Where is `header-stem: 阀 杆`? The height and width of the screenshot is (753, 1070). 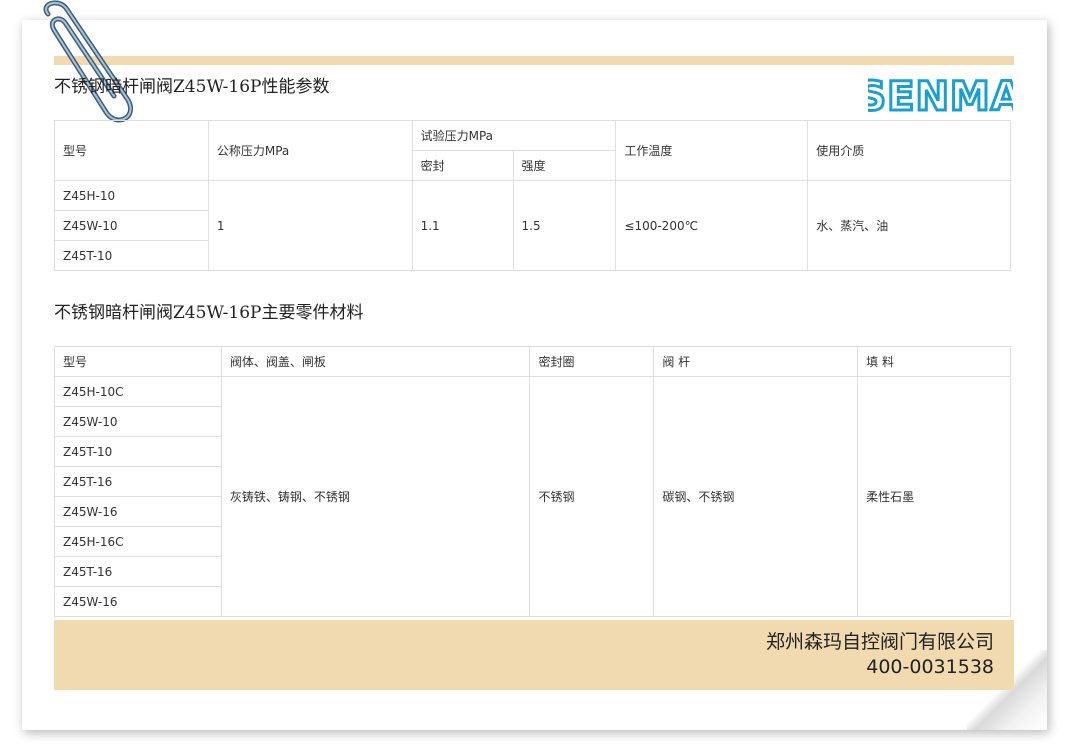 header-stem: 阀 杆 is located at coordinates (756, 361).